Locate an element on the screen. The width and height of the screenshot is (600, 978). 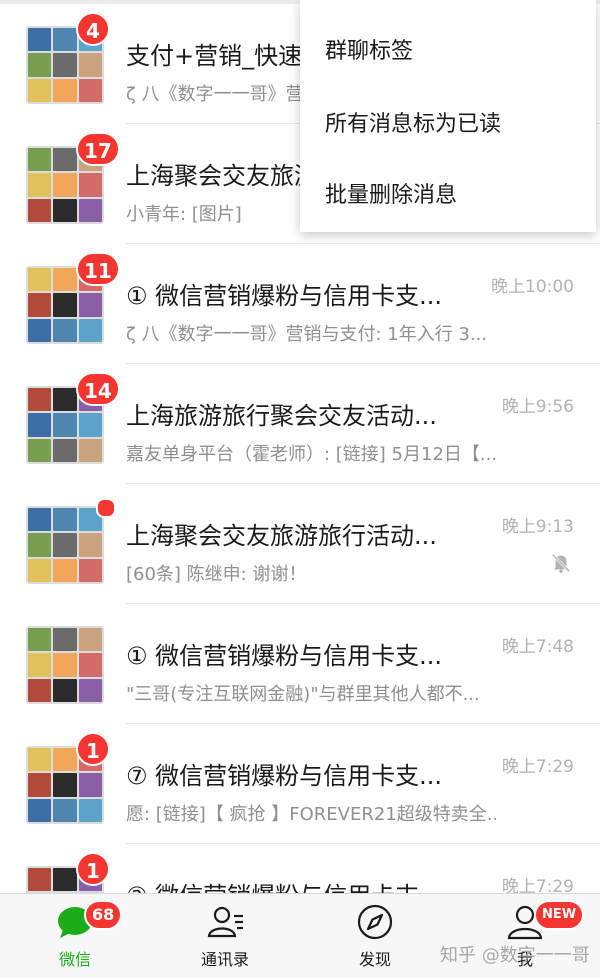
chat-time: 晚上9:56 is located at coordinates (537, 407).